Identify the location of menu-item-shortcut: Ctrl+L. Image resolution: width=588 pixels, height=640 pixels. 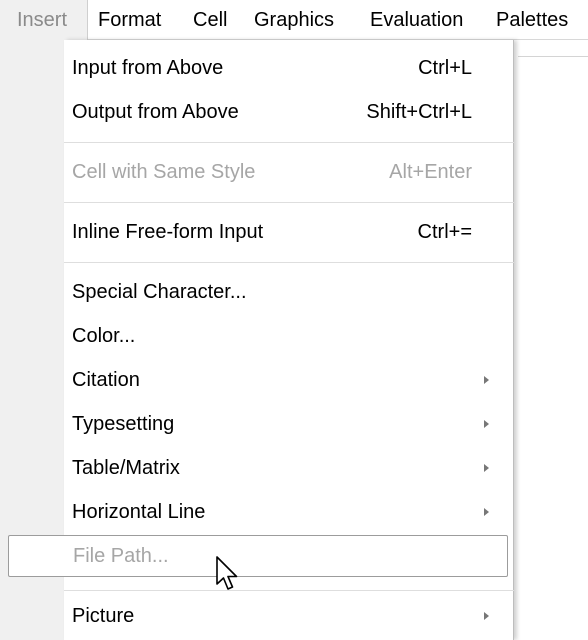
(445, 68).